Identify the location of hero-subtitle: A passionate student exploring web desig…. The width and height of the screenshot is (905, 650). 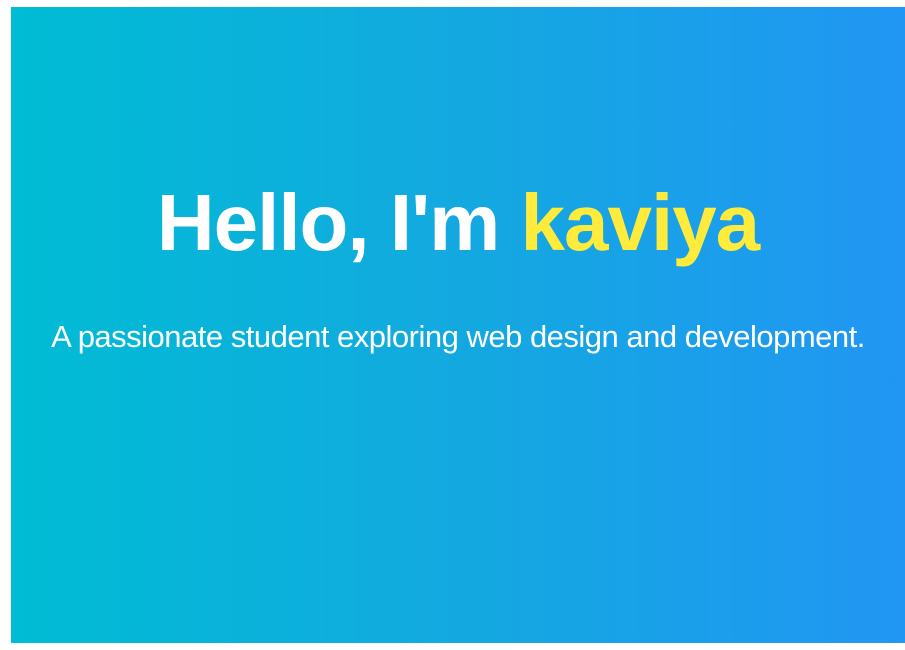
(458, 336).